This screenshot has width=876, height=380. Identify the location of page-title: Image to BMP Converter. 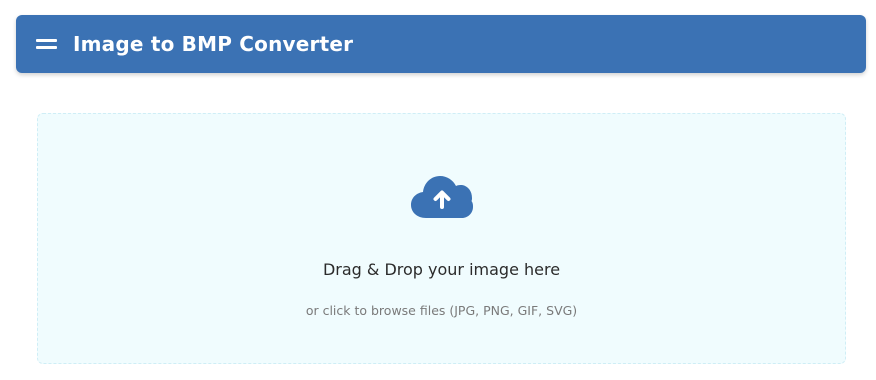
(213, 44).